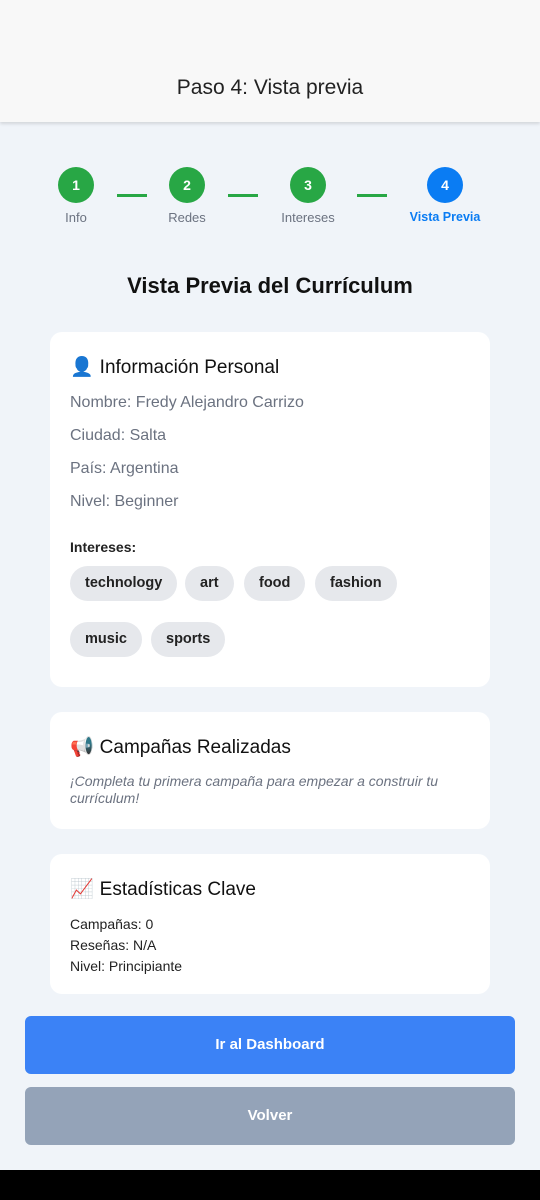 This screenshot has height=1200, width=540. I want to click on interest-chip: sports, so click(188, 639).